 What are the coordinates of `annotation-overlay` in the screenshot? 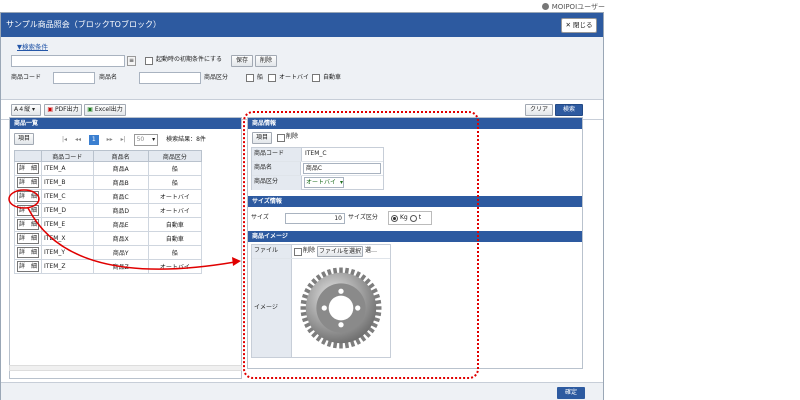 It's located at (124, 229).